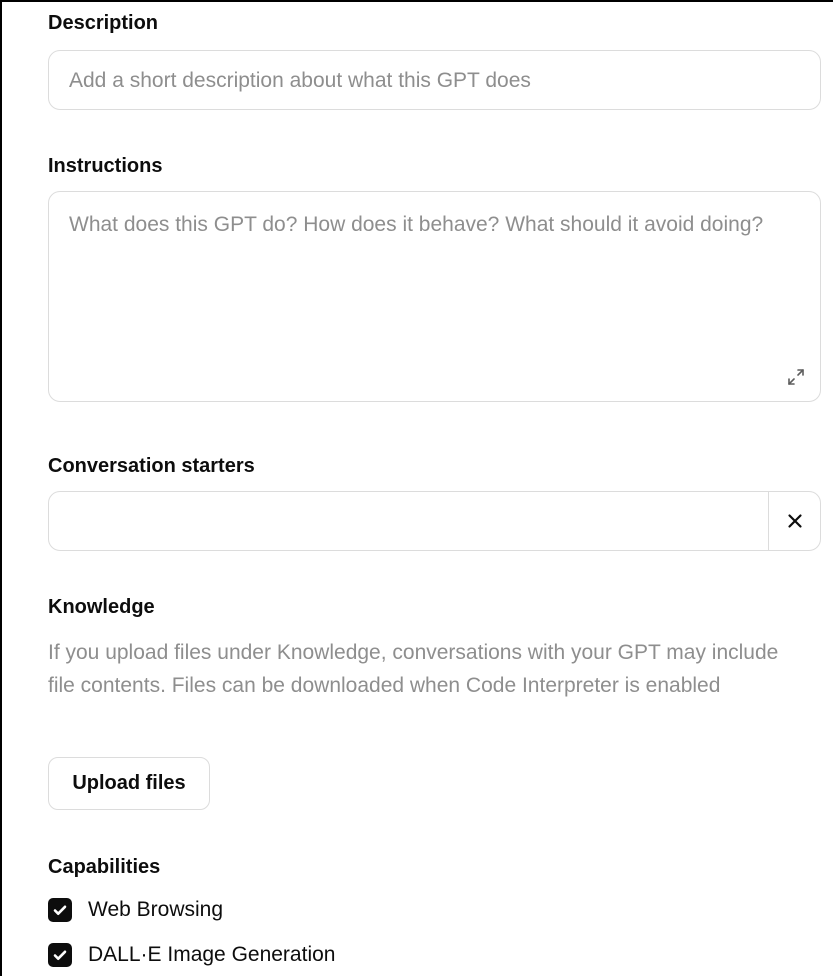  I want to click on capability-label: DALL·E Image Generation, so click(212, 954).